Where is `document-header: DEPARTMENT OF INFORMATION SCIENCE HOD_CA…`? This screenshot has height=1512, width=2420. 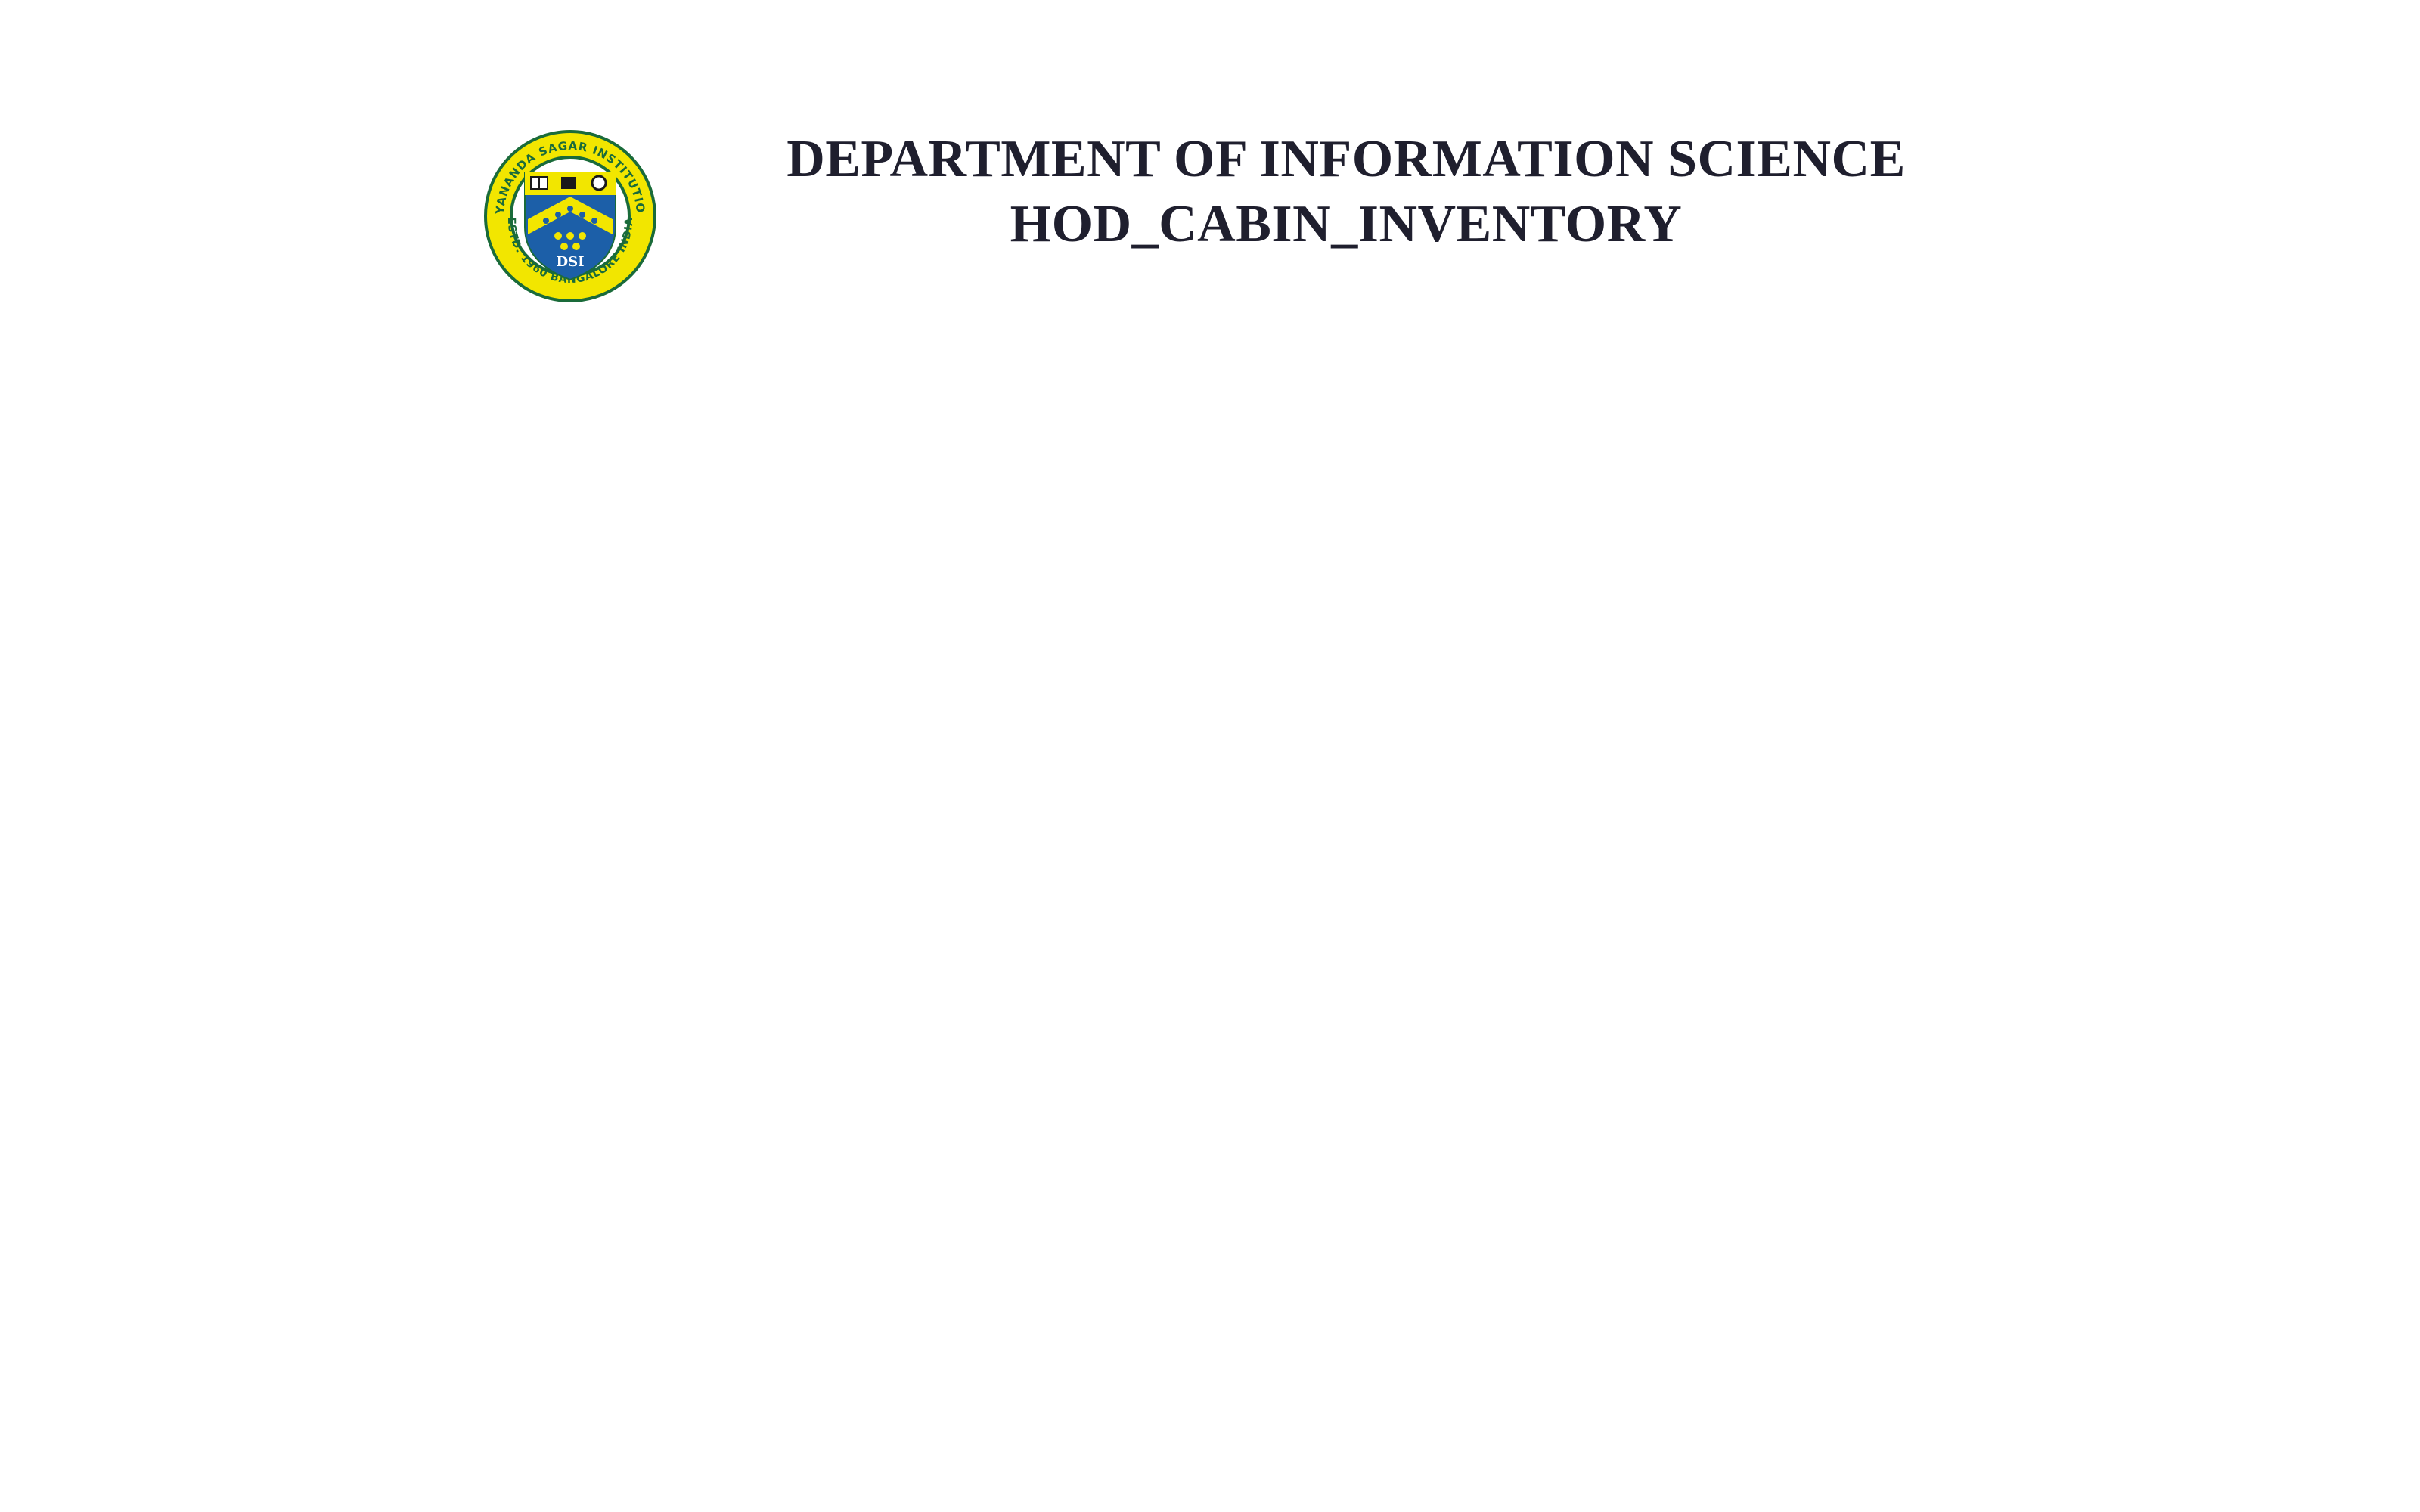
document-header: DEPARTMENT OF INFORMATION SCIENCE HOD_CA… is located at coordinates (1346, 192).